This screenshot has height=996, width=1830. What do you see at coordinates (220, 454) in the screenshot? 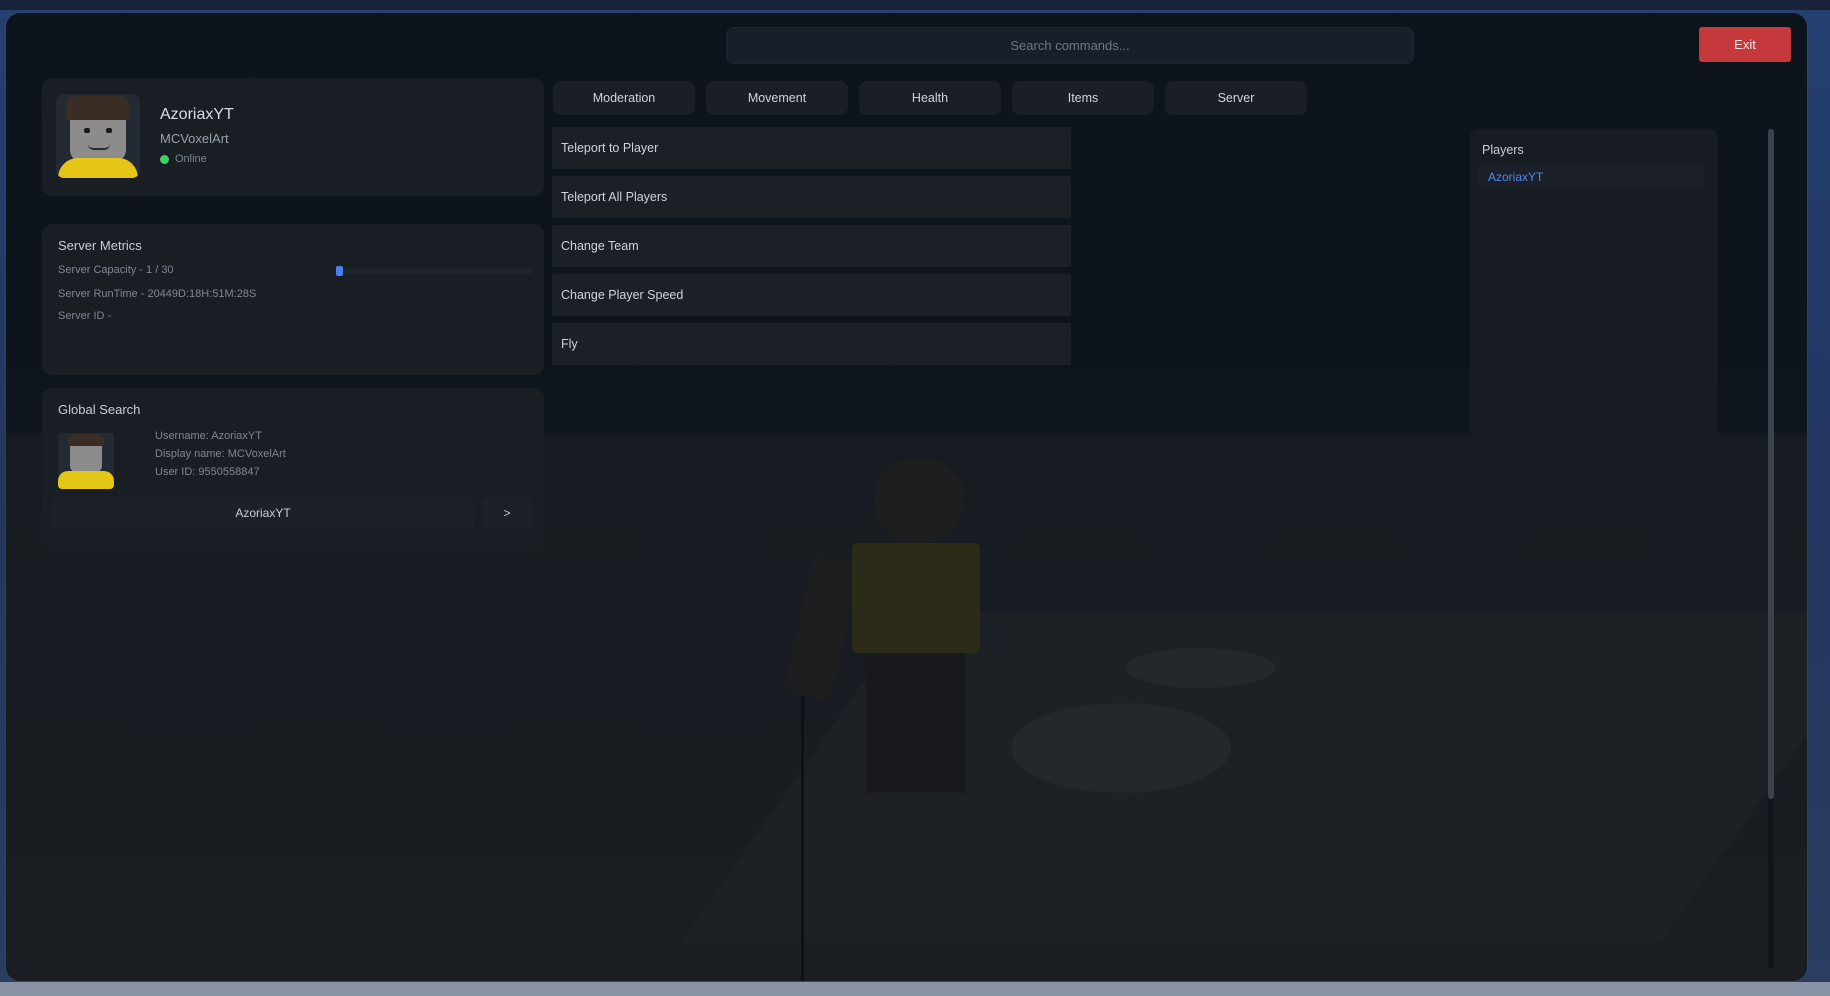
I see `global-search-display-name: Display name: MCVoxelArt` at bounding box center [220, 454].